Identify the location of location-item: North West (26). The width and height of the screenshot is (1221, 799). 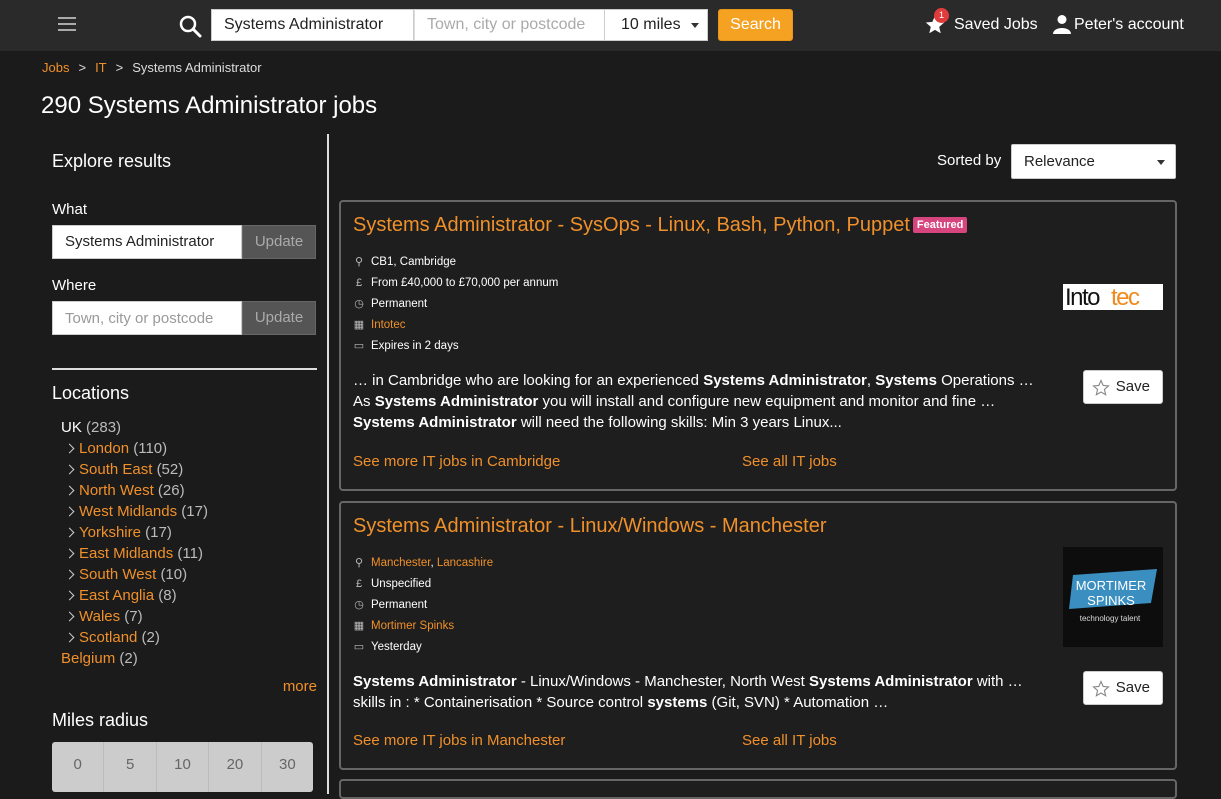
(134, 490).